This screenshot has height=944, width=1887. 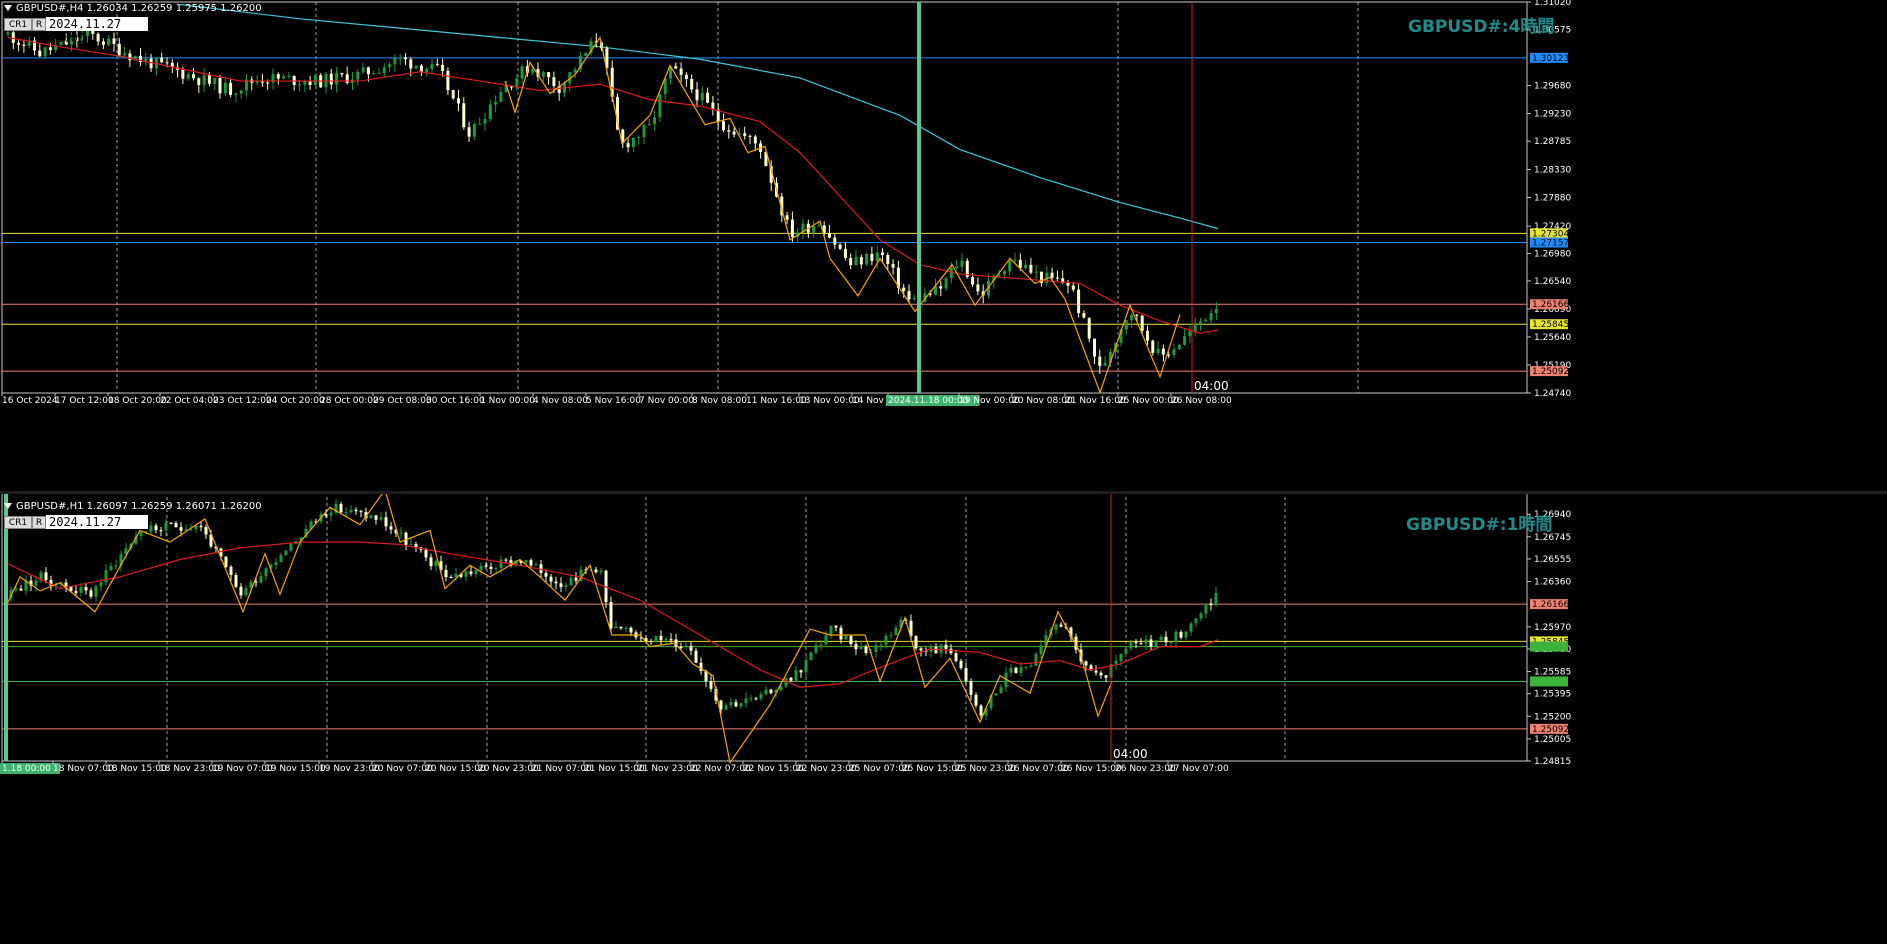 I want to click on time-tick-label: 27 Nov 07:00, so click(x=1198, y=769).